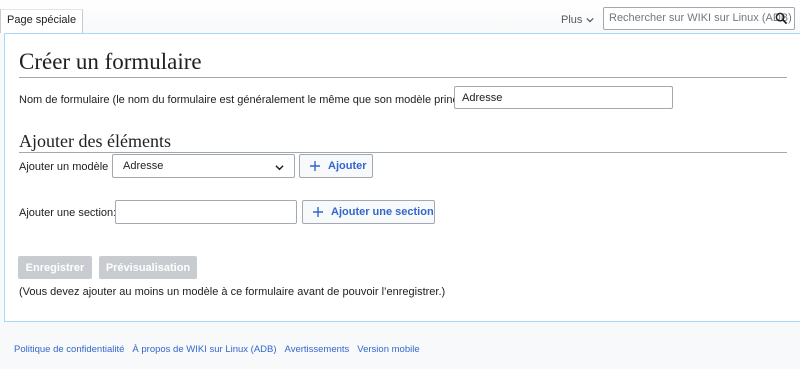 Image resolution: width=800 pixels, height=369 pixels. I want to click on search-icon, so click(781, 18).